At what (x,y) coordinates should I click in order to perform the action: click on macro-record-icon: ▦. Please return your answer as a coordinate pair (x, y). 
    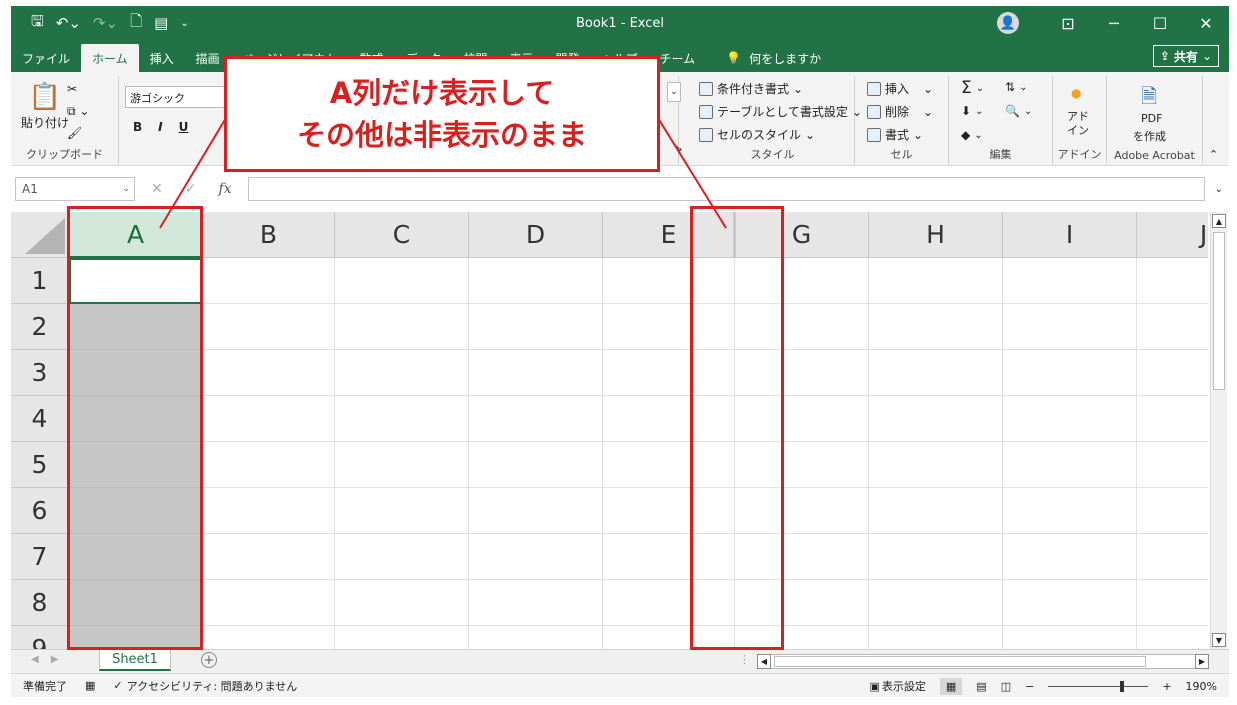
    Looking at the image, I should click on (81, 685).